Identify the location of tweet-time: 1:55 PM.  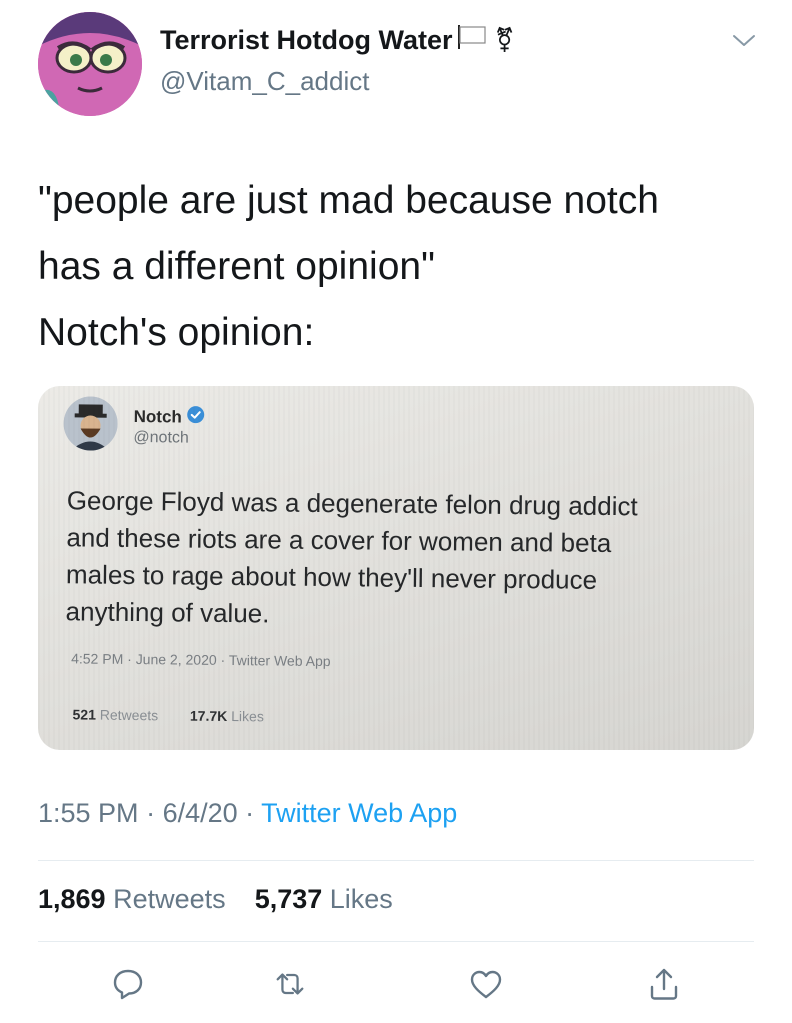
(88, 813).